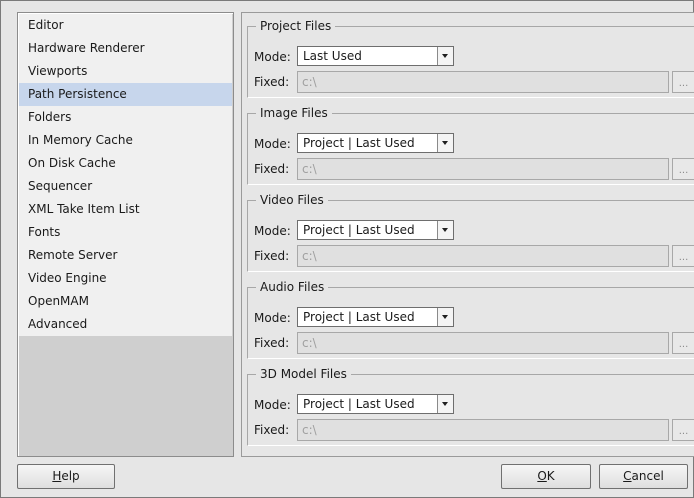  I want to click on ok-button-label: K, so click(550, 476).